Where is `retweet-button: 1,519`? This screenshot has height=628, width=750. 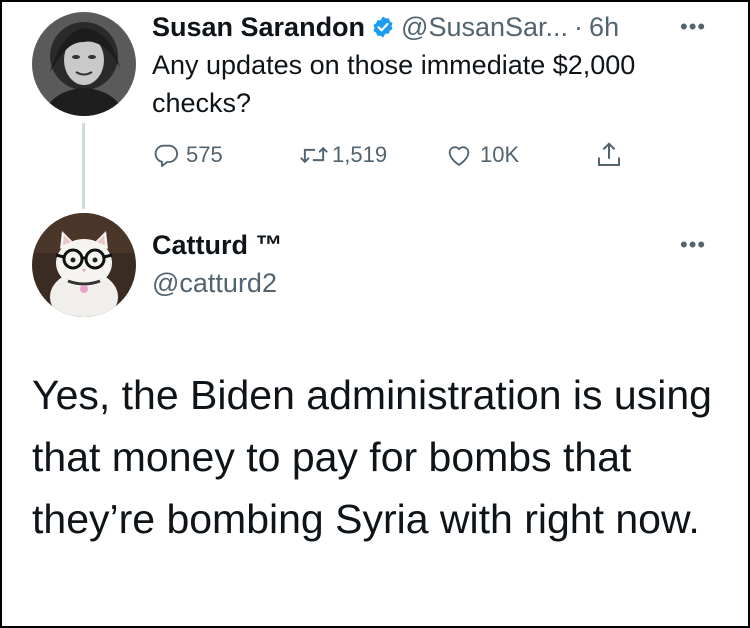
retweet-button: 1,519 is located at coordinates (342, 155).